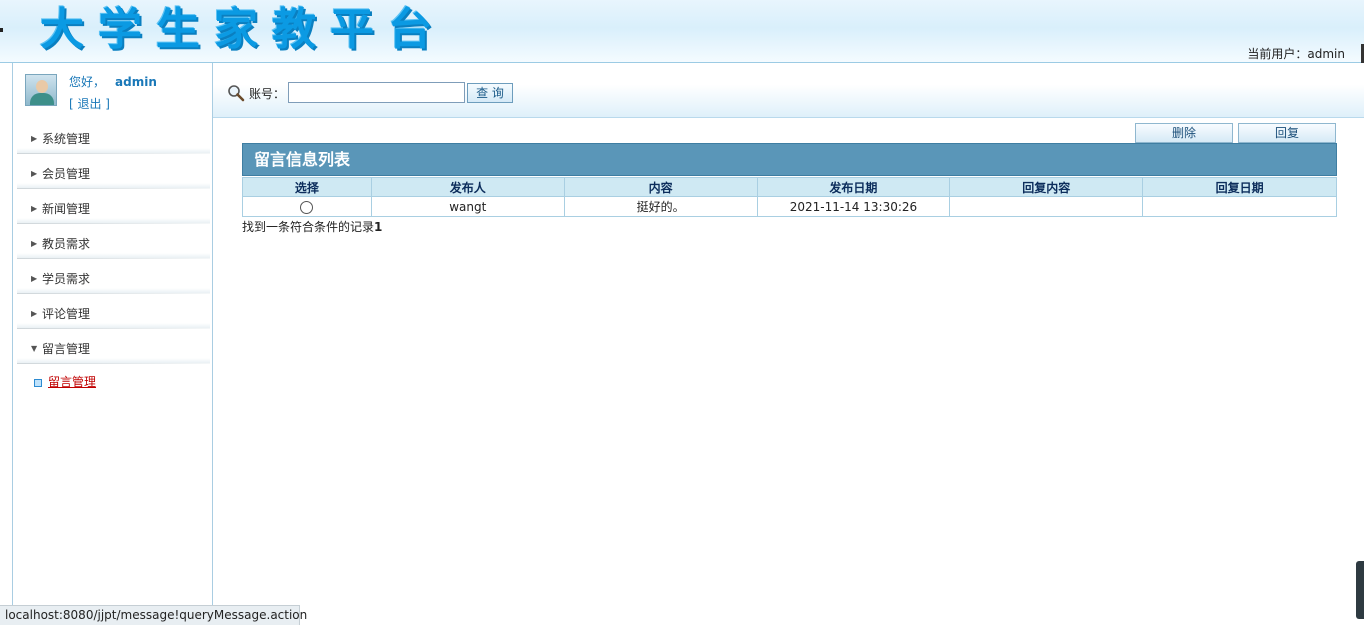 Image resolution: width=1364 pixels, height=625 pixels. What do you see at coordinates (113, 349) in the screenshot?
I see `sidebar-item-messages: ▼ 留言管理` at bounding box center [113, 349].